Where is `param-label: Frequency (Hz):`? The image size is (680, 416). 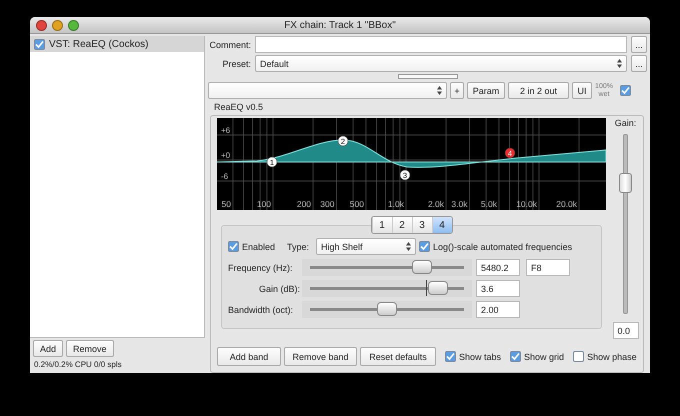
param-label: Frequency (Hz): is located at coordinates (261, 267).